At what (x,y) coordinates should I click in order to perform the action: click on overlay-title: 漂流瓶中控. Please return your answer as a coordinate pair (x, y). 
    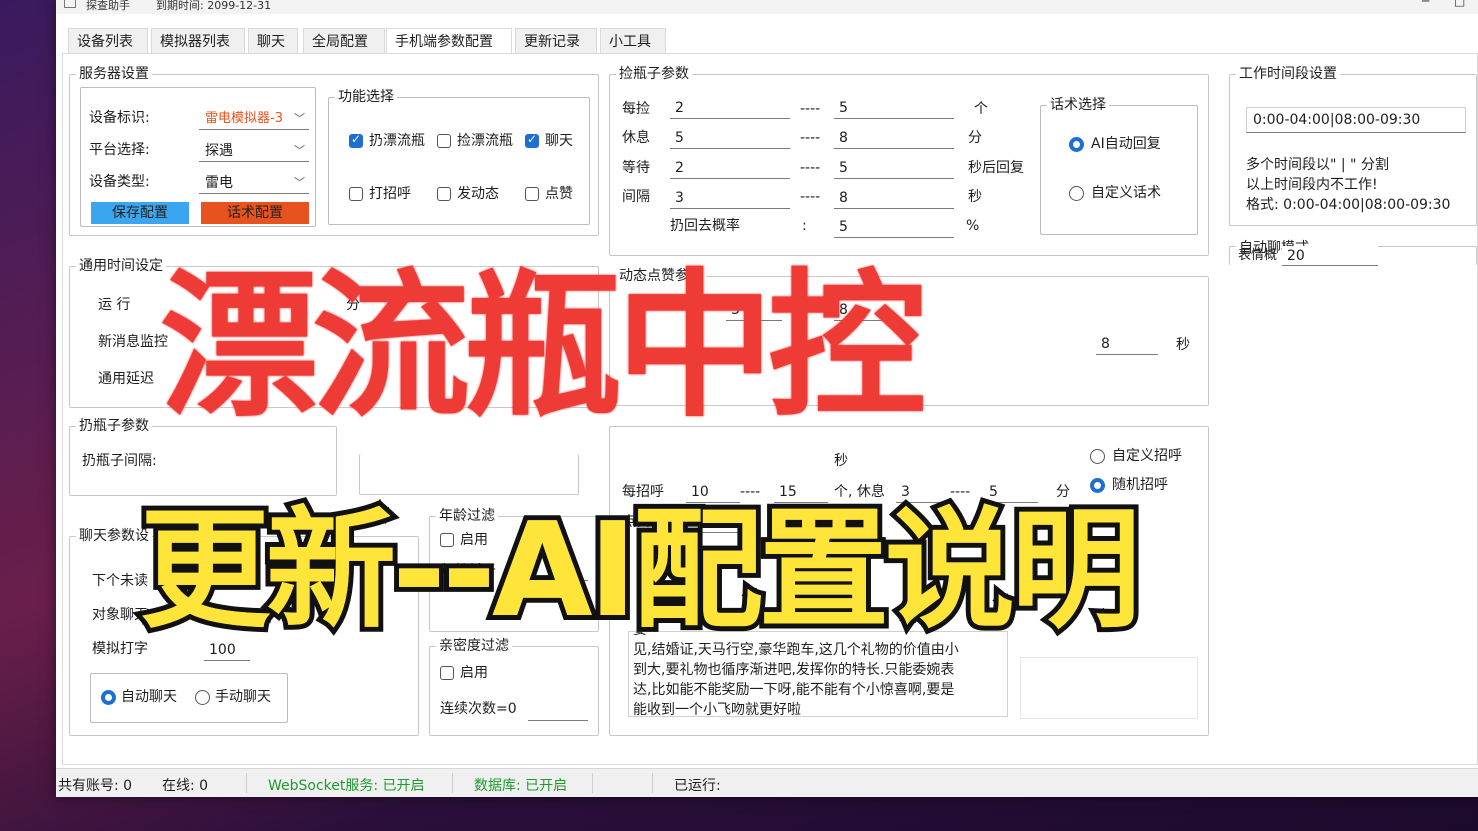
    Looking at the image, I should click on (543, 347).